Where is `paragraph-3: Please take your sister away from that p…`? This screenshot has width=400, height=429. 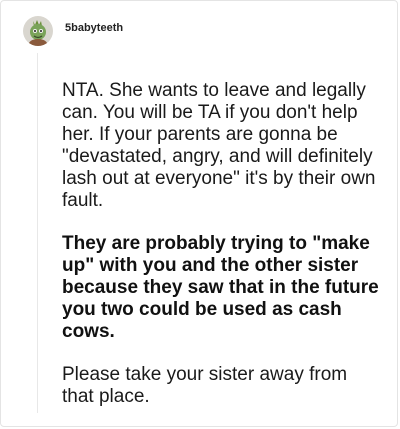
paragraph-3: Please take your sister away from that p… is located at coordinates (205, 385).